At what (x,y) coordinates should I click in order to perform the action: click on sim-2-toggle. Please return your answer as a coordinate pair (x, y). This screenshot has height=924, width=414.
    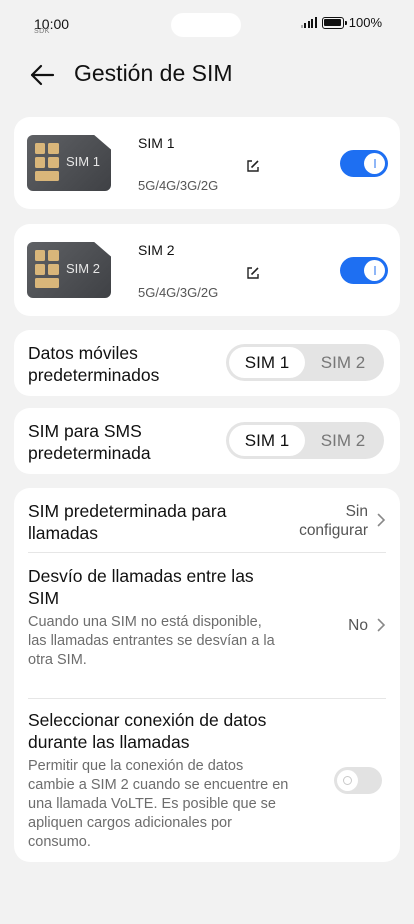
    Looking at the image, I should click on (364, 270).